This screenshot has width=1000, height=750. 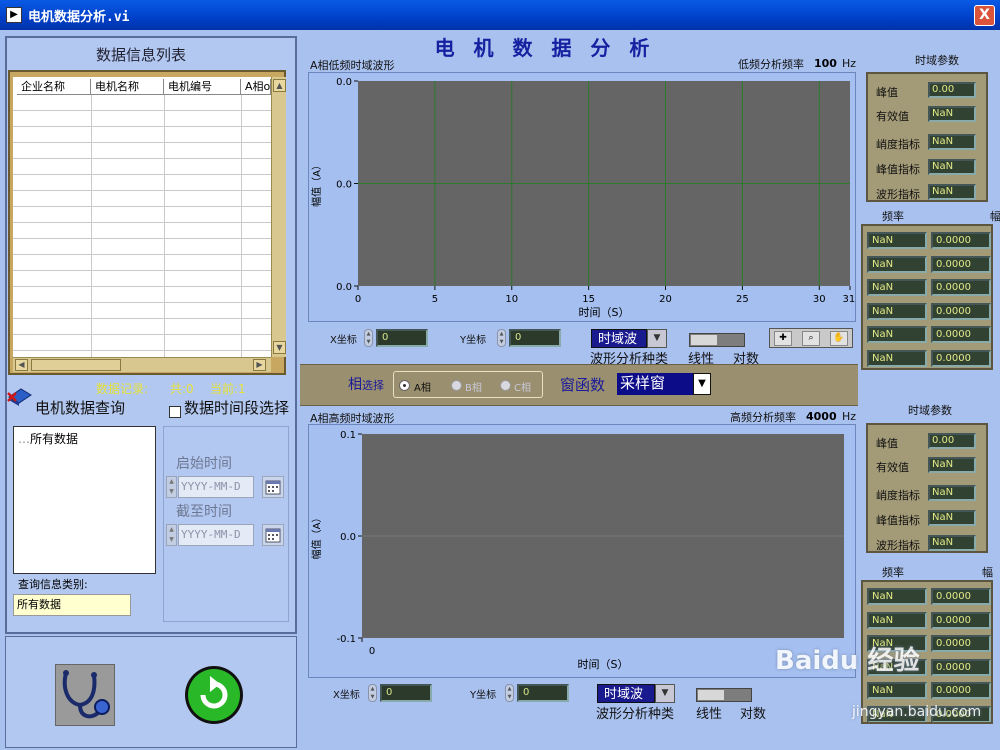 I want to click on record-total: 共:0, so click(x=182, y=389).